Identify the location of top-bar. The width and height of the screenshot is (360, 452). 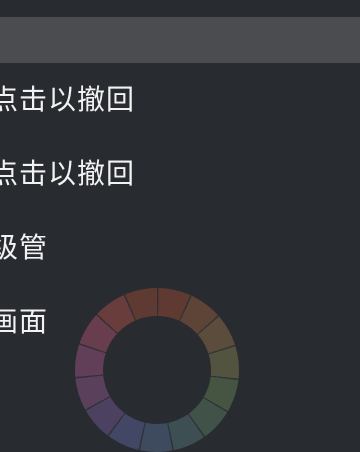
(180, 40).